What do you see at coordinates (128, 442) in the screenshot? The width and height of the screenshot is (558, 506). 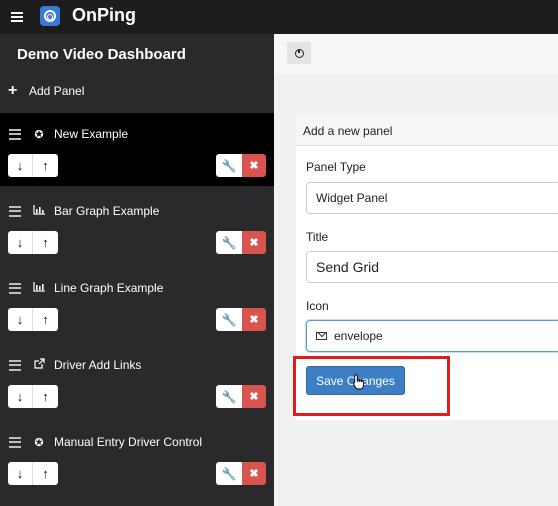 I see `panel-item-label: Manual Entry Driver Control` at bounding box center [128, 442].